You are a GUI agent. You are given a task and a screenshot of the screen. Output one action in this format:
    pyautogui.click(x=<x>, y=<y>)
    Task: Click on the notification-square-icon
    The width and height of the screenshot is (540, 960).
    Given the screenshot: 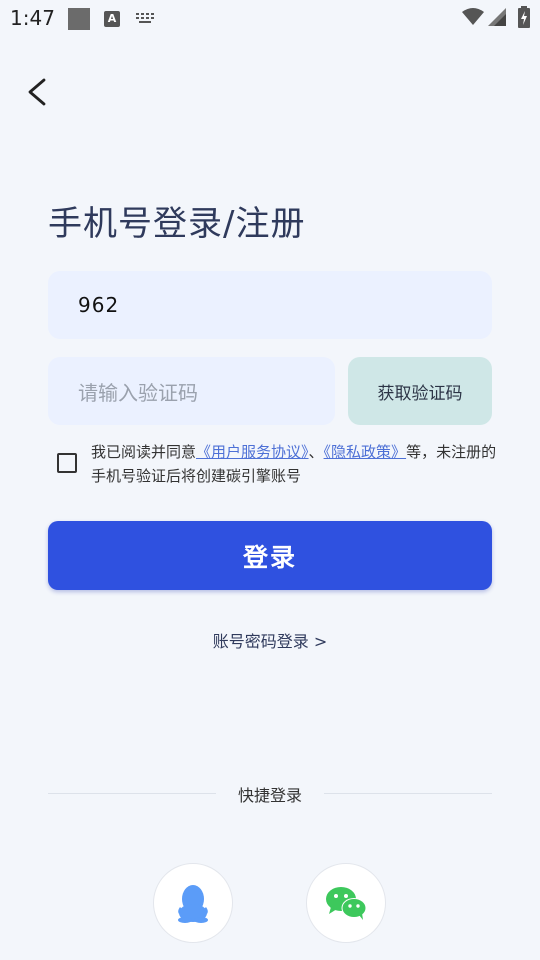 What is the action you would take?
    pyautogui.click(x=79, y=19)
    